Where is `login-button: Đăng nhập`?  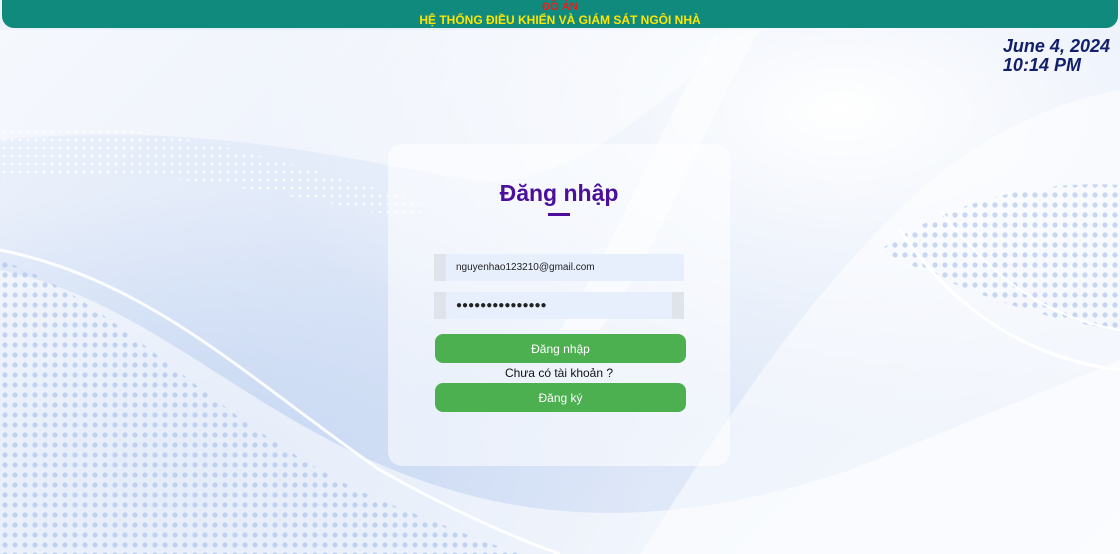
login-button: Đăng nhập is located at coordinates (560, 348).